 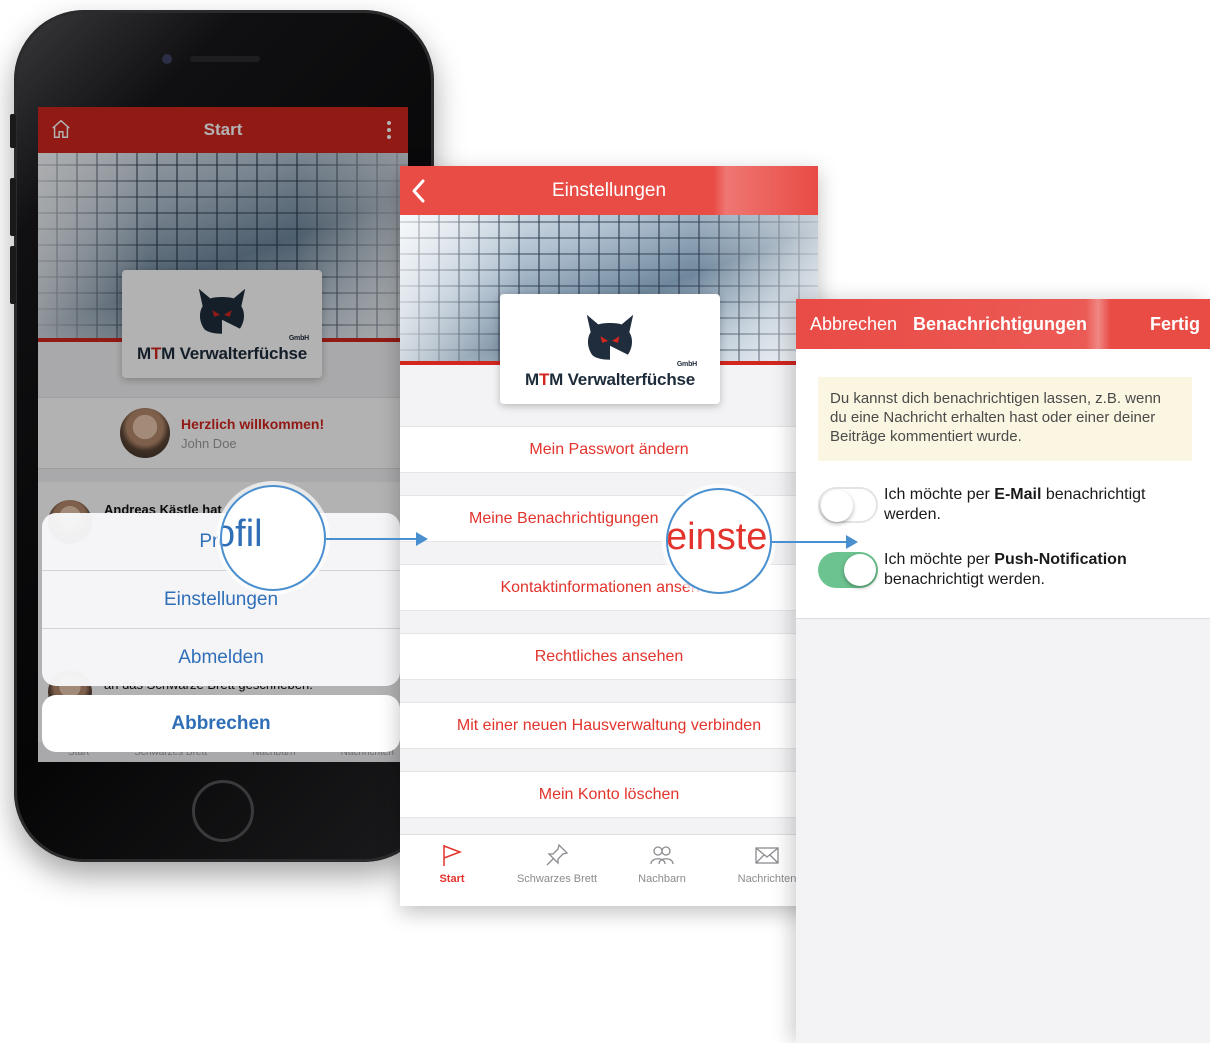 What do you see at coordinates (767, 855) in the screenshot?
I see `envelope-icon` at bounding box center [767, 855].